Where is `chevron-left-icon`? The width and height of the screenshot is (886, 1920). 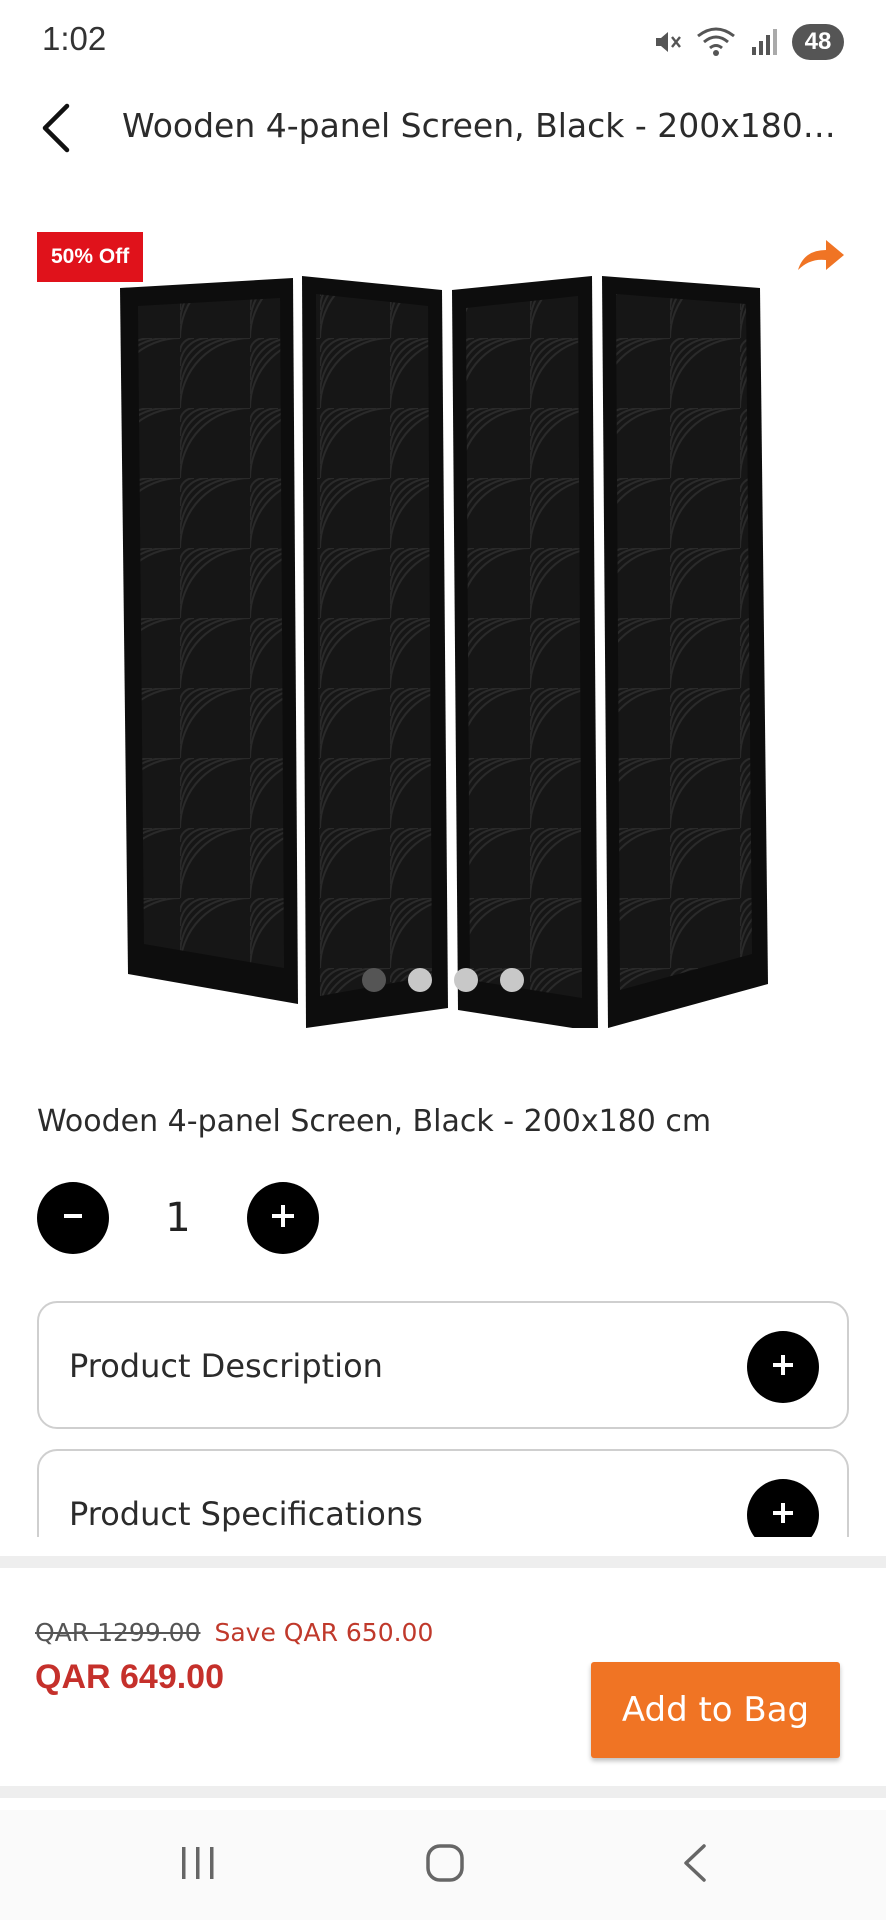 chevron-left-icon is located at coordinates (56, 130).